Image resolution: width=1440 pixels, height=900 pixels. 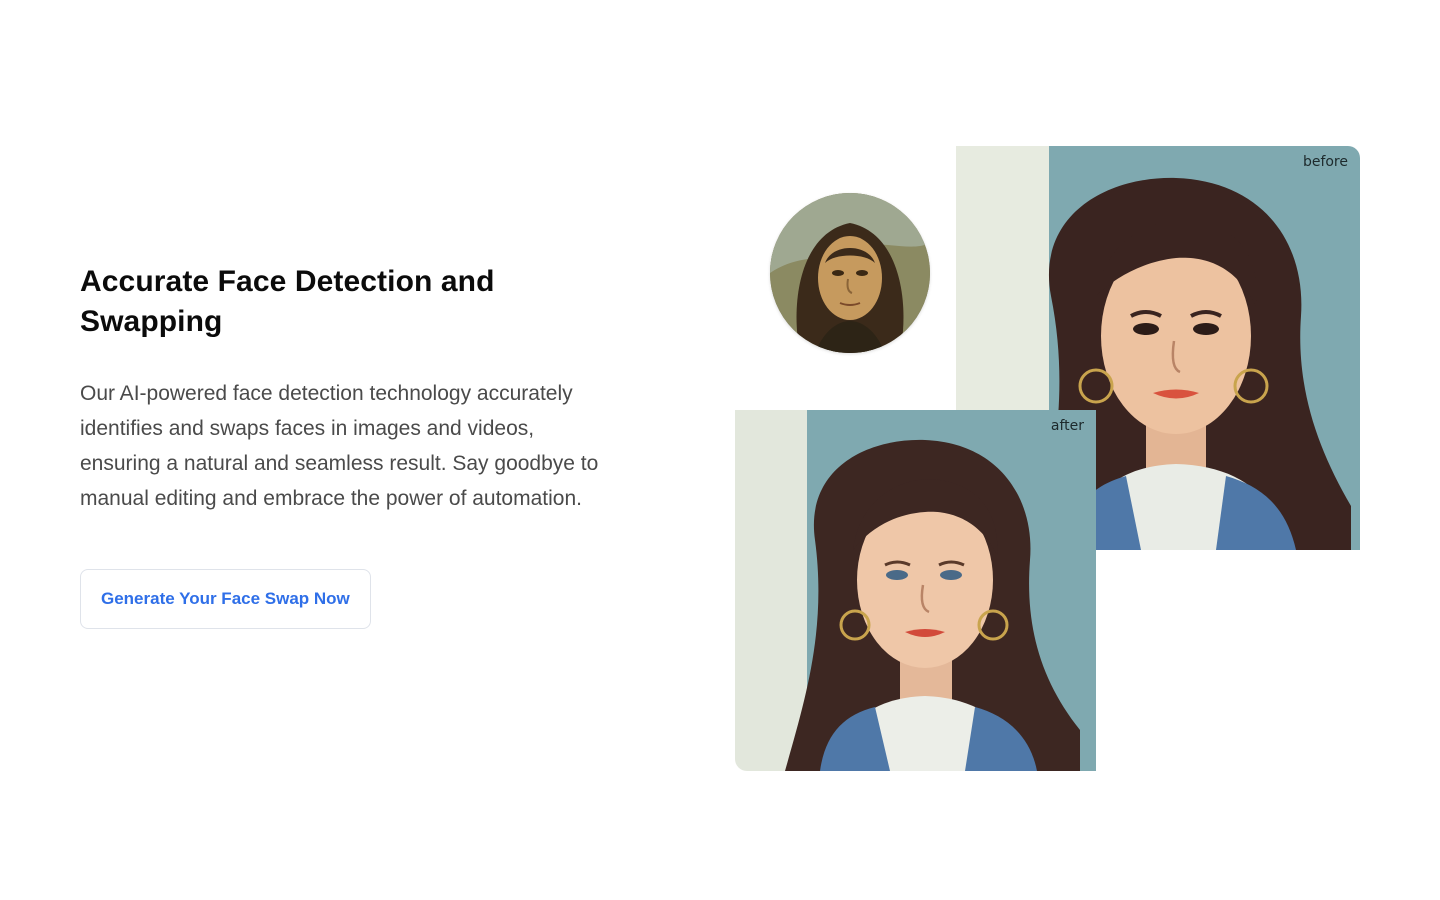 I want to click on generate-face-swap-button: Generate Your Face Swap Now, so click(x=225, y=599).